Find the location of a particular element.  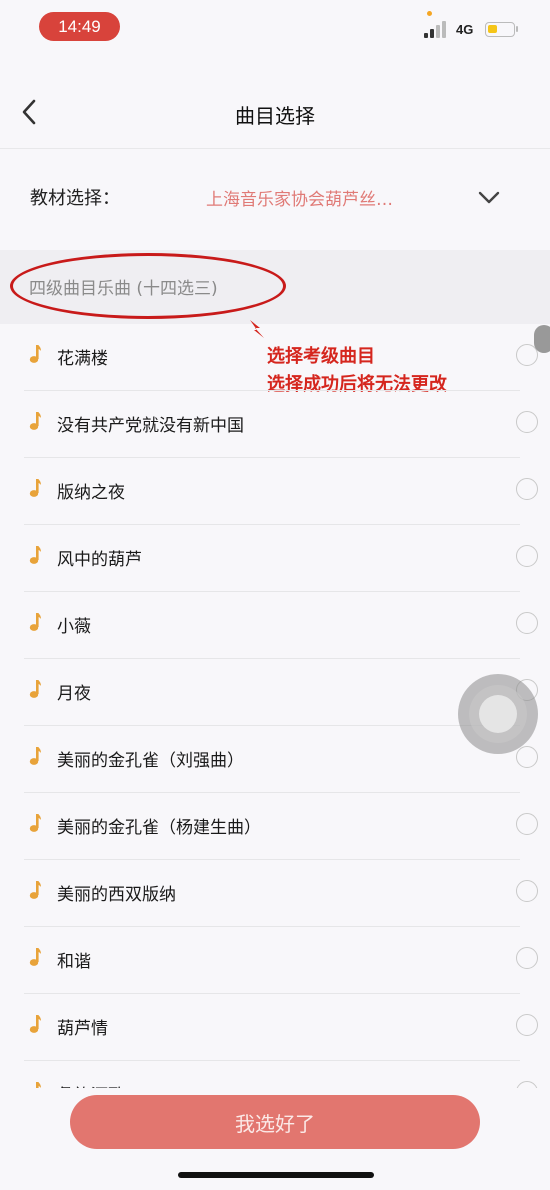

assistive-ring-inner is located at coordinates (498, 714).